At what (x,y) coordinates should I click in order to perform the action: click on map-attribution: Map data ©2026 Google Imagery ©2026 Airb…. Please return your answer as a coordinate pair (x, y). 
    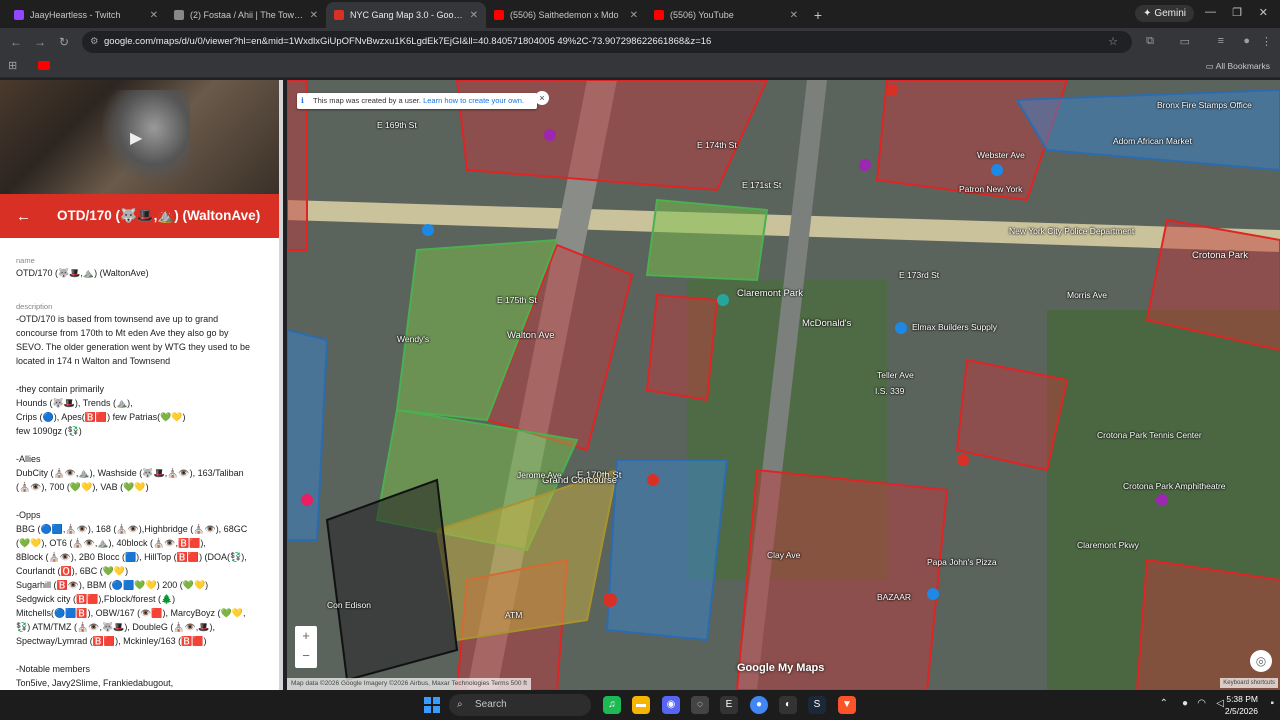
    Looking at the image, I should click on (409, 684).